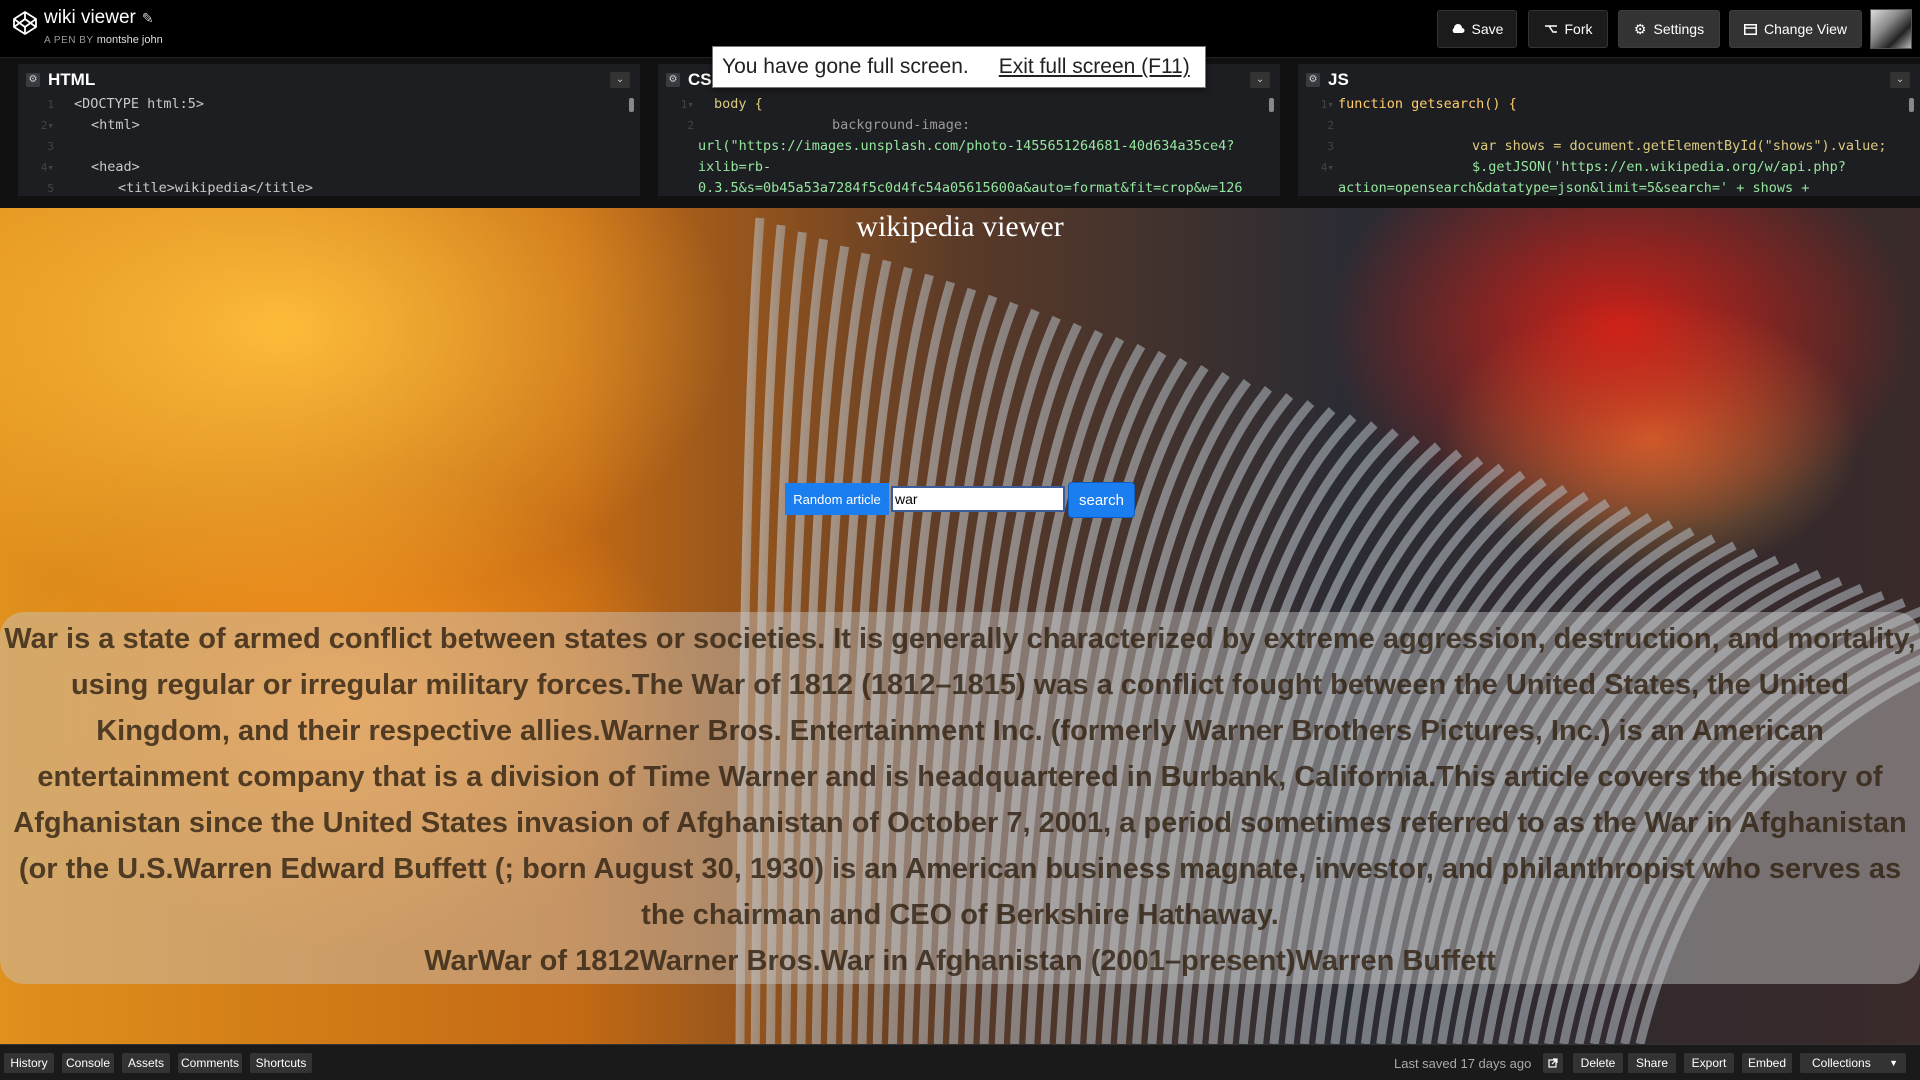  I want to click on random-article-button: Random article, so click(837, 499).